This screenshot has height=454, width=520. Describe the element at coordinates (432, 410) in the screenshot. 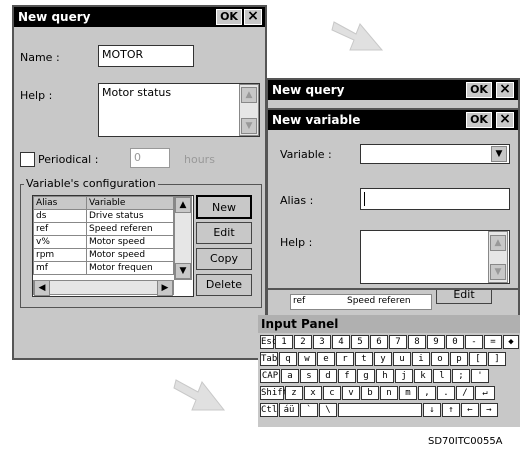

I see `keyboard-key: ↓` at that location.